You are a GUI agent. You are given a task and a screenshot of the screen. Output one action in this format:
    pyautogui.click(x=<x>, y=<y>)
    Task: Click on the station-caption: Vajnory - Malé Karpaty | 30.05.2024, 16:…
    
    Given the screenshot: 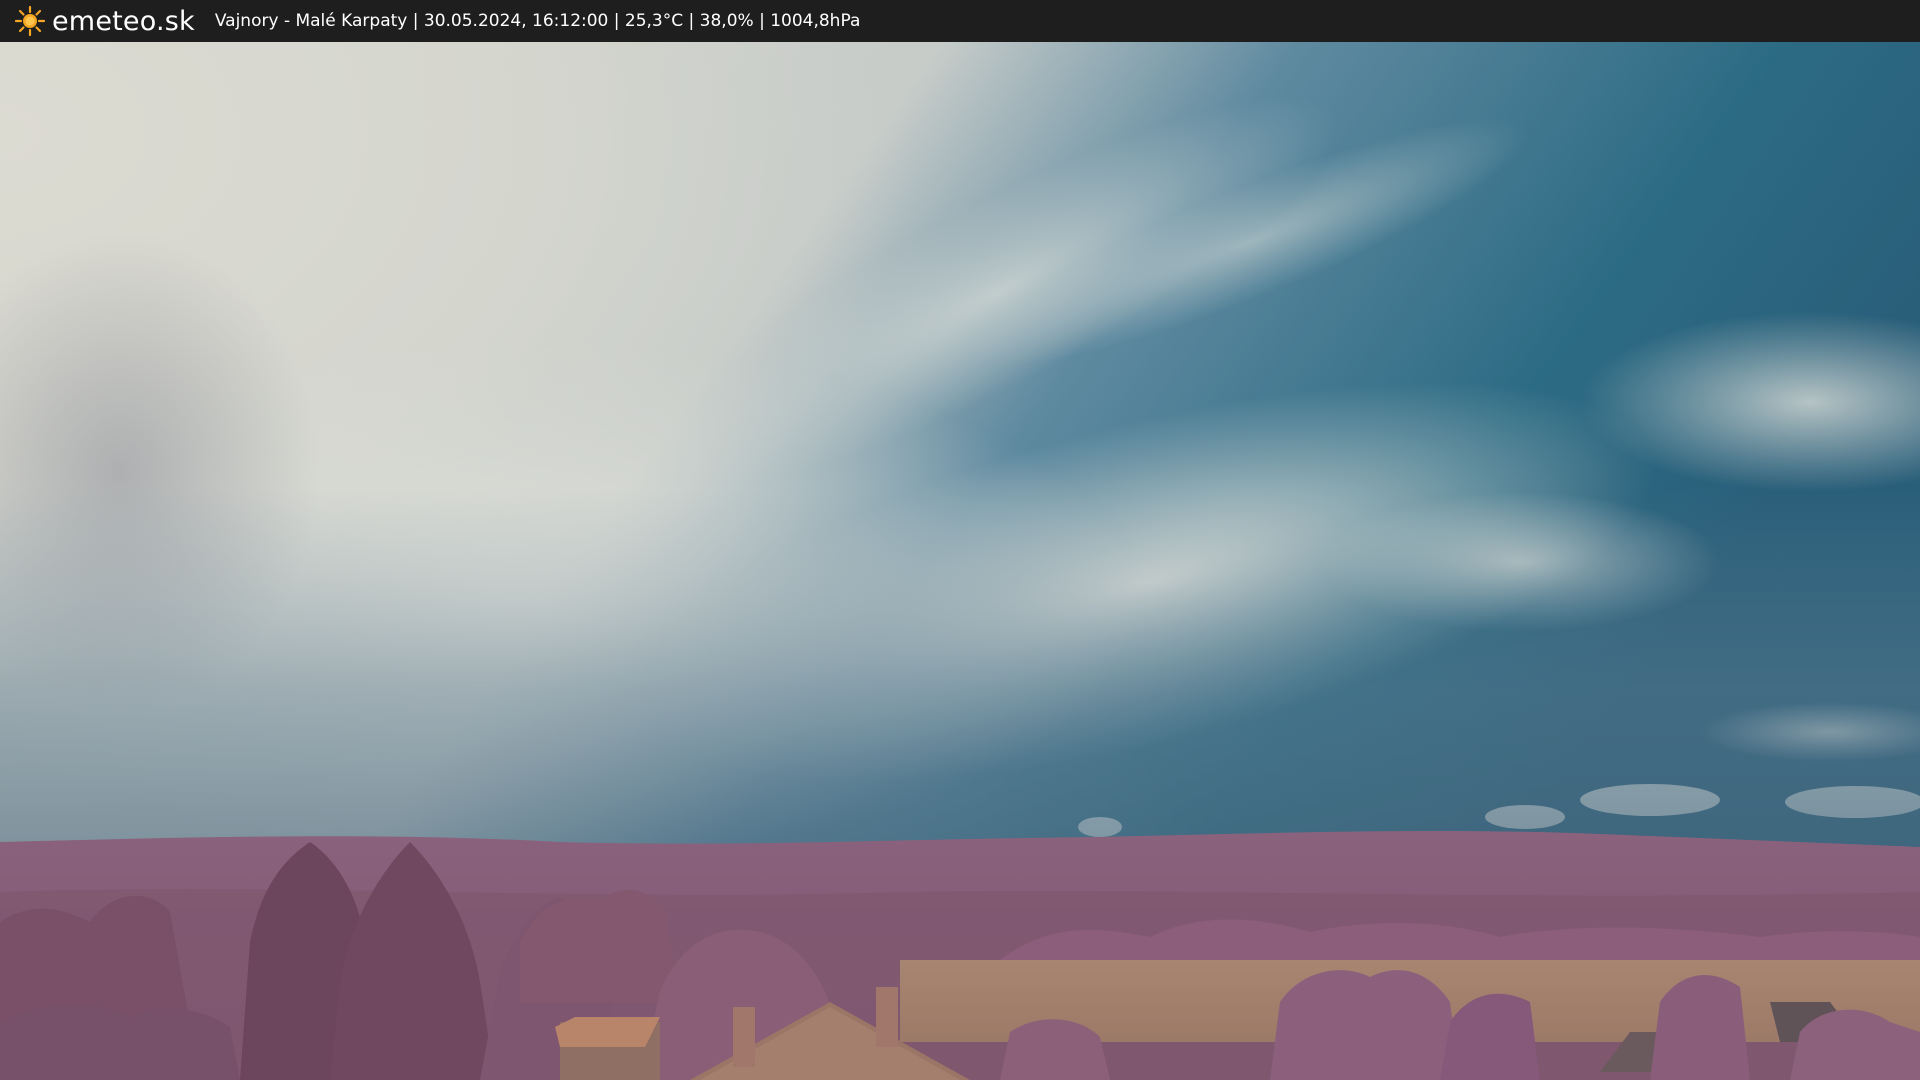 What is the action you would take?
    pyautogui.click(x=537, y=21)
    